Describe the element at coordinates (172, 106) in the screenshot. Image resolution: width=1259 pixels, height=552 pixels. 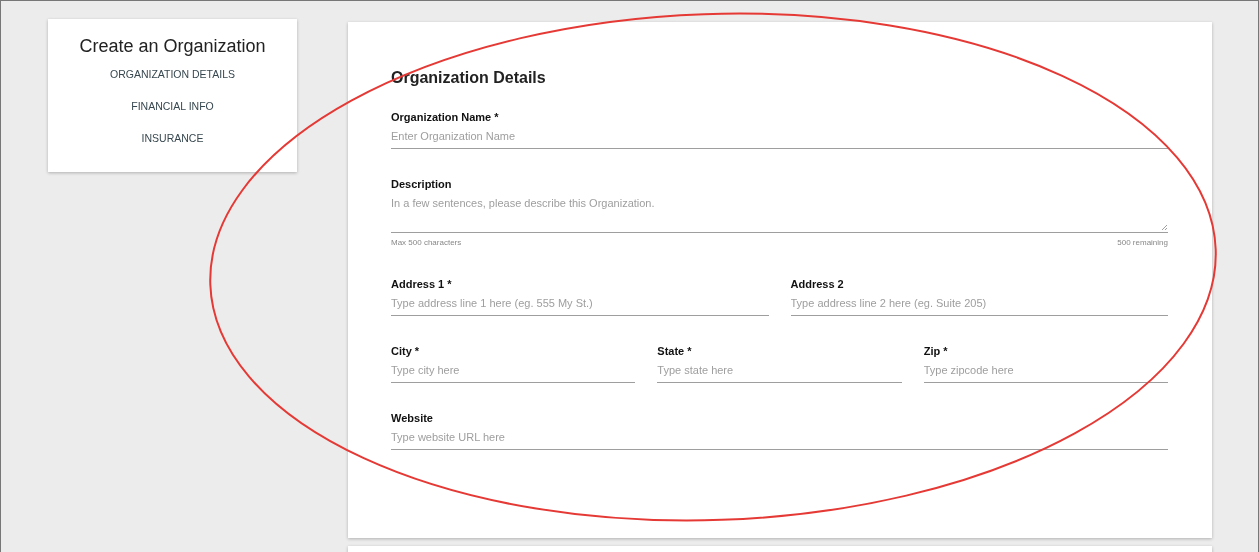
I see `sidebar-link: FINANCIAL INFO` at that location.